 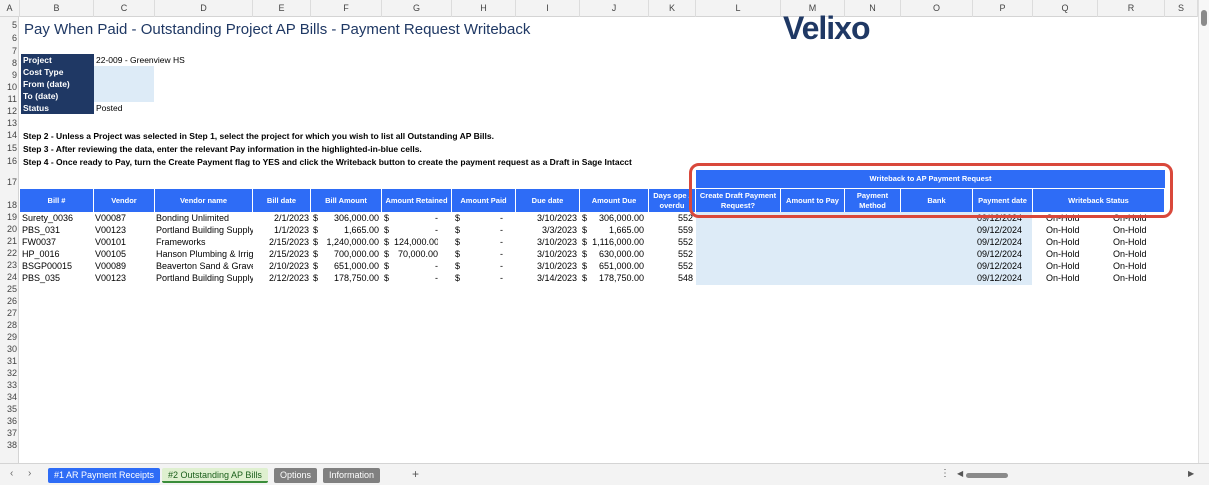 What do you see at coordinates (416, 254) in the screenshot?
I see `amount-retained-cell: 70,000.00` at bounding box center [416, 254].